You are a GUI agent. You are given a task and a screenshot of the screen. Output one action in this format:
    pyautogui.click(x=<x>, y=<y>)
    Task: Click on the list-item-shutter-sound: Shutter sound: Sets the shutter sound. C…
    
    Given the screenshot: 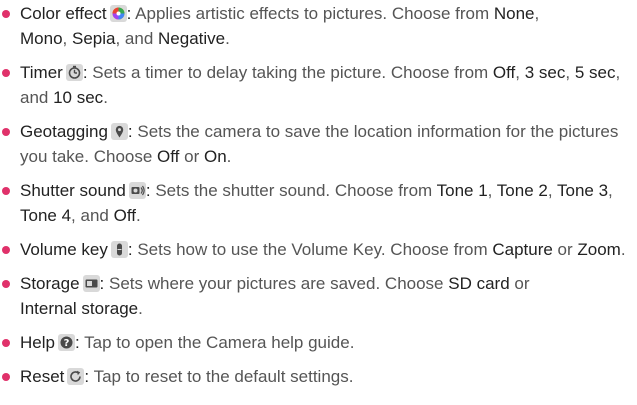 What is the action you would take?
    pyautogui.click(x=318, y=203)
    